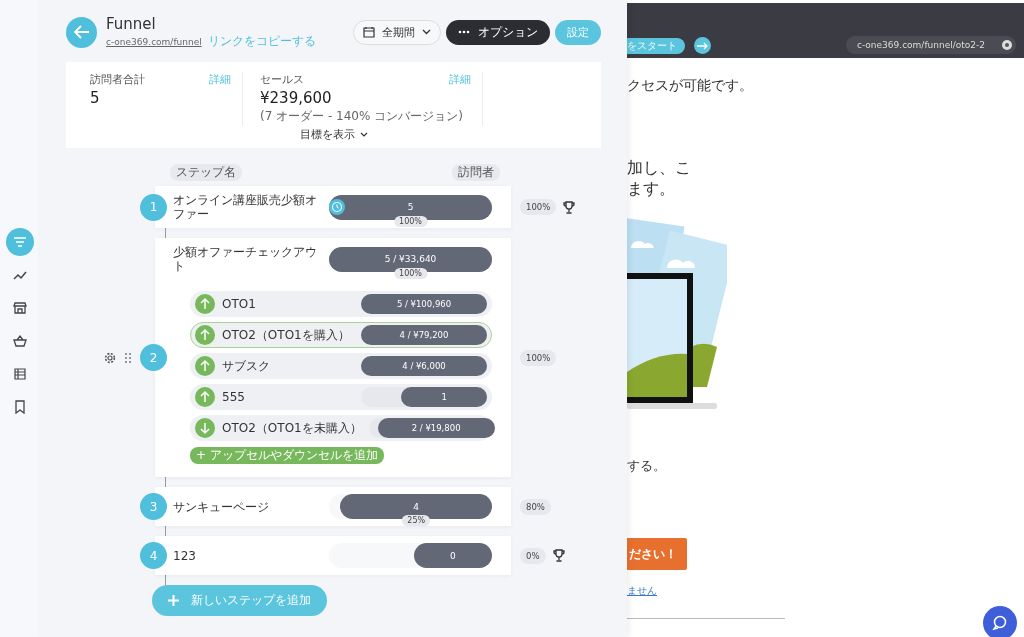 The image size is (1024, 637). I want to click on offer-name: OTO2（OTO1を未購入）, so click(292, 428).